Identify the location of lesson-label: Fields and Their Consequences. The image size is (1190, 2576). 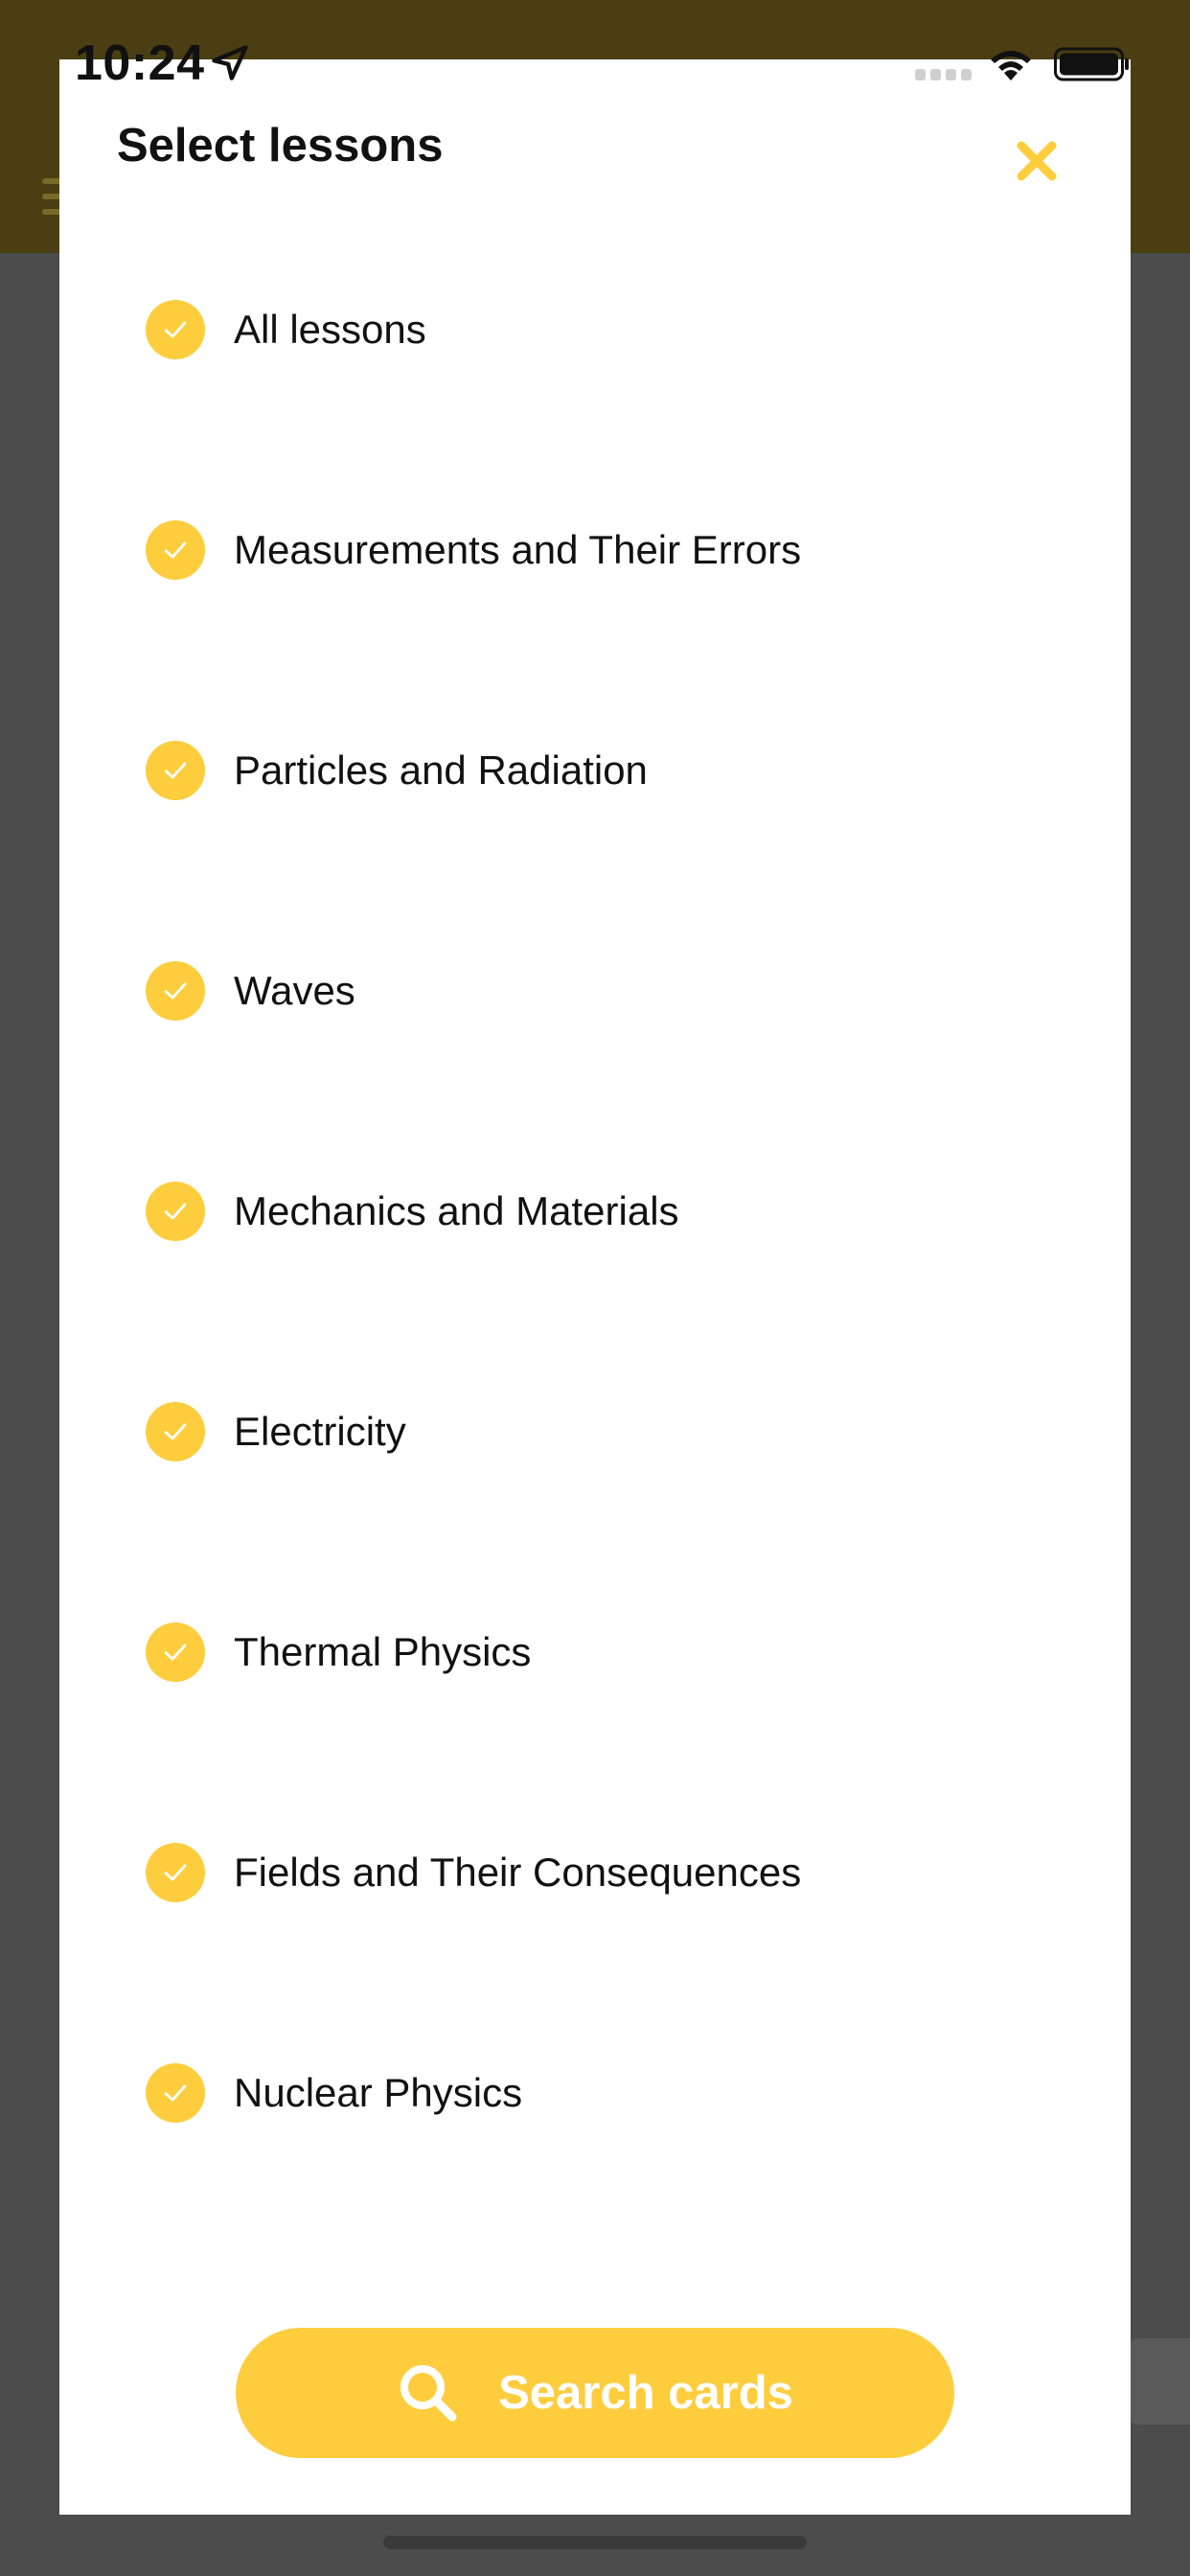
(518, 1872).